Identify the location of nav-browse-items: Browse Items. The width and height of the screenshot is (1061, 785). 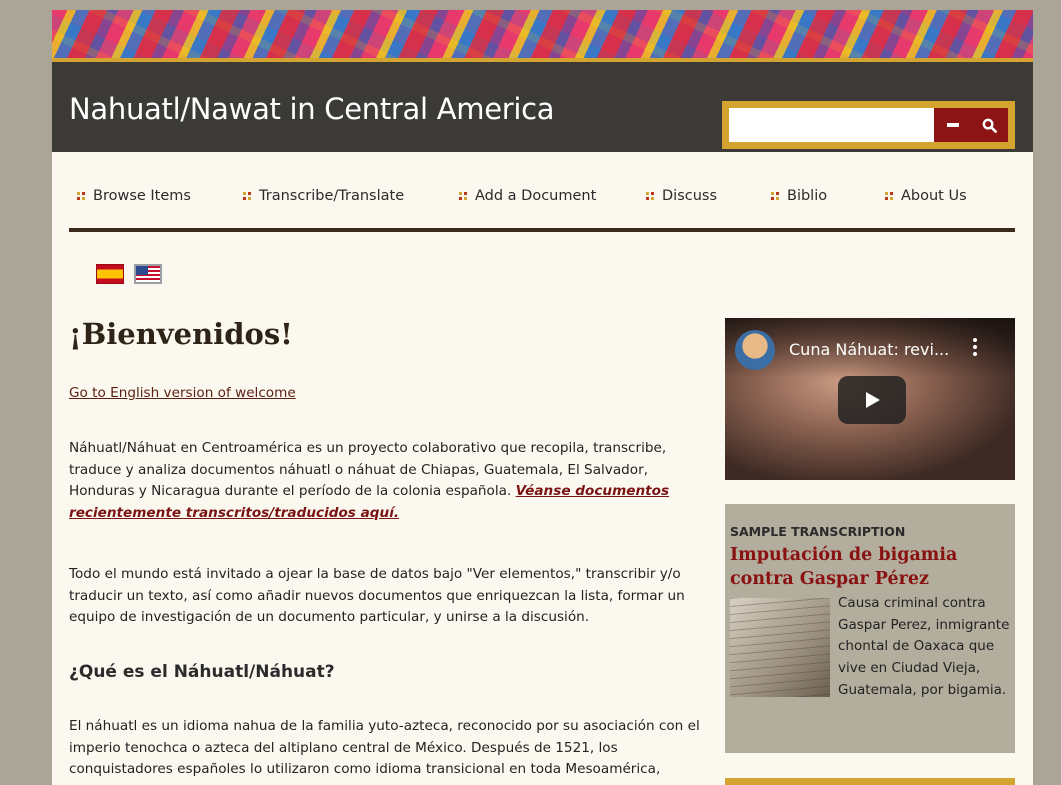
(134, 196).